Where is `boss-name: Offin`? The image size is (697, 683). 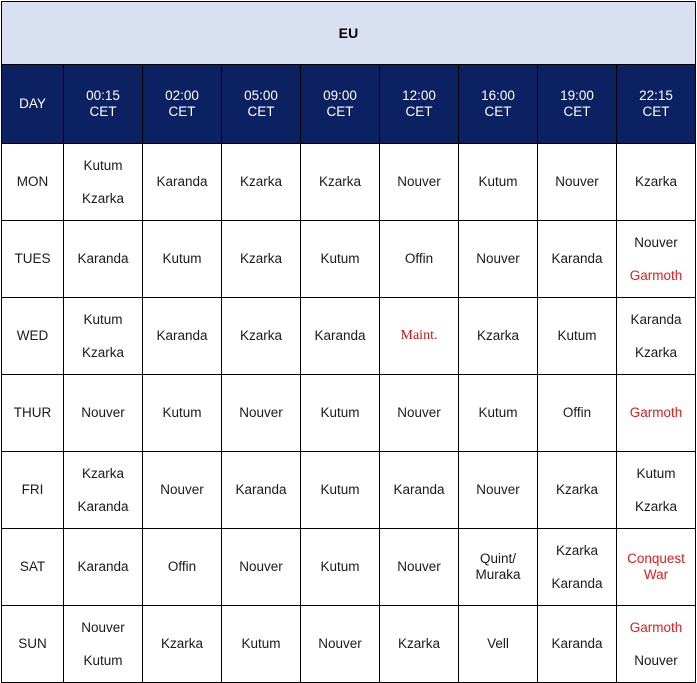 boss-name: Offin is located at coordinates (182, 567).